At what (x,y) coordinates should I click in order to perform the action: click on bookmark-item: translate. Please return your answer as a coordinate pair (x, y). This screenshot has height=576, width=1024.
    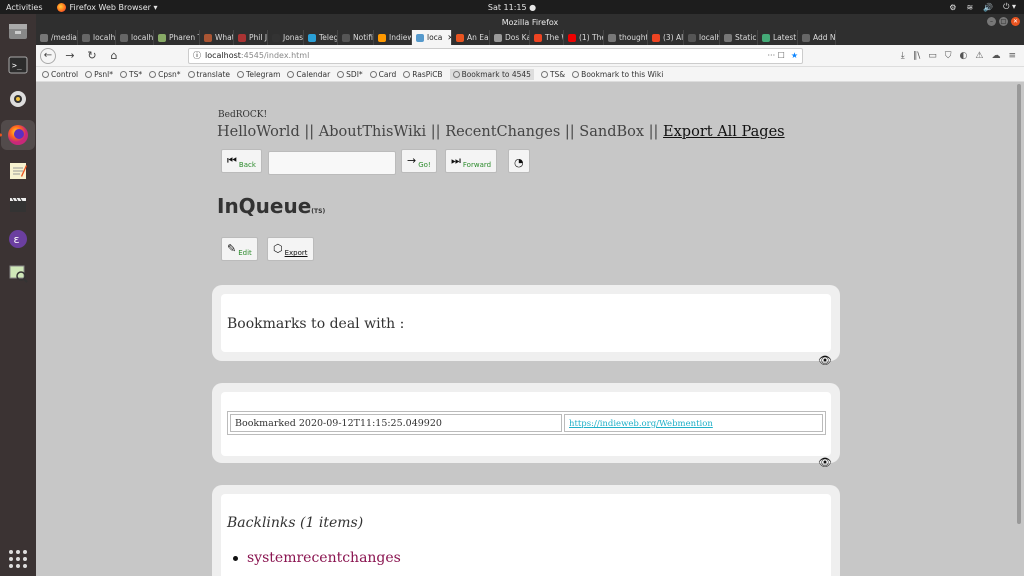
    Looking at the image, I should click on (208, 74).